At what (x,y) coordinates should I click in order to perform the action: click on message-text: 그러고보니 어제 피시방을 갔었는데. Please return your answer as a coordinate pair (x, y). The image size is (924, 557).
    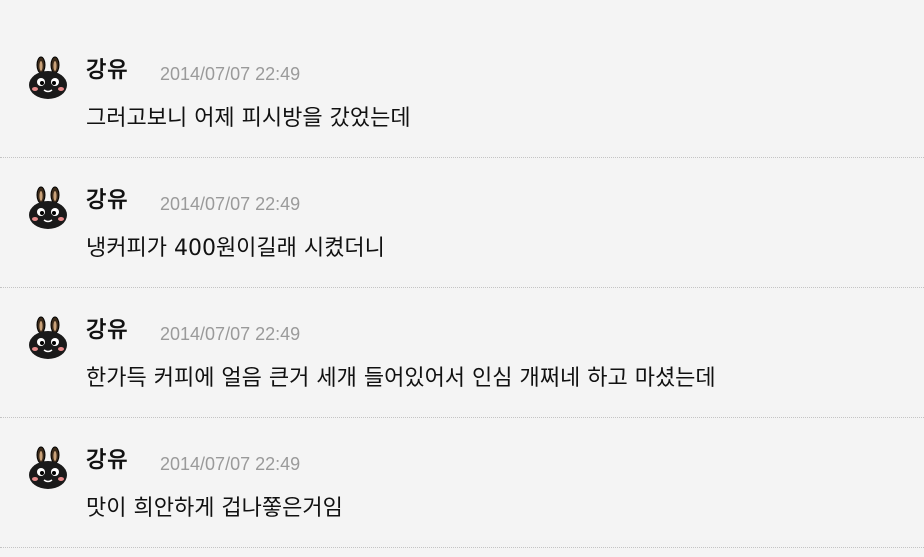
    Looking at the image, I should click on (248, 118).